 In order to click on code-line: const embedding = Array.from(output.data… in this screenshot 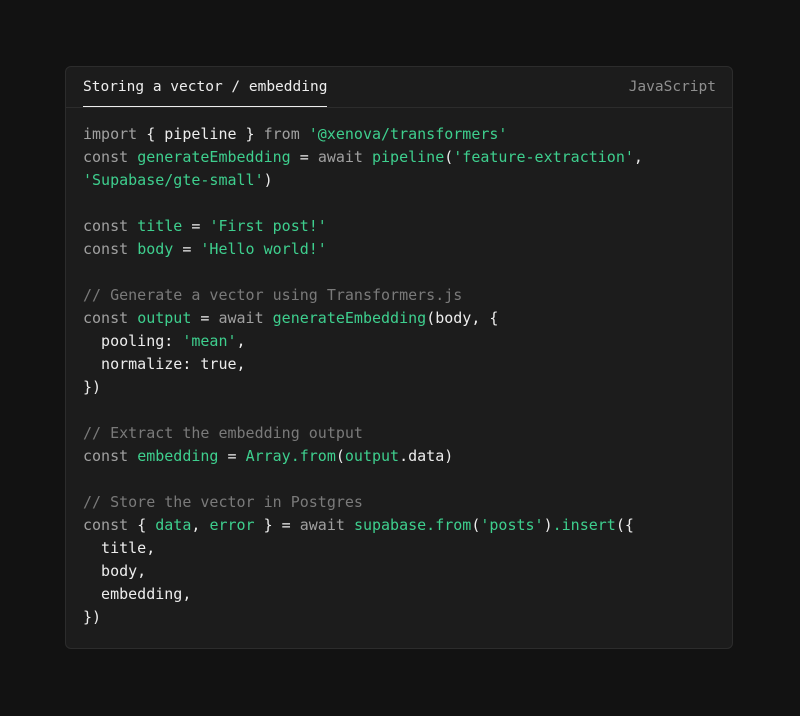, I will do `click(402, 456)`.